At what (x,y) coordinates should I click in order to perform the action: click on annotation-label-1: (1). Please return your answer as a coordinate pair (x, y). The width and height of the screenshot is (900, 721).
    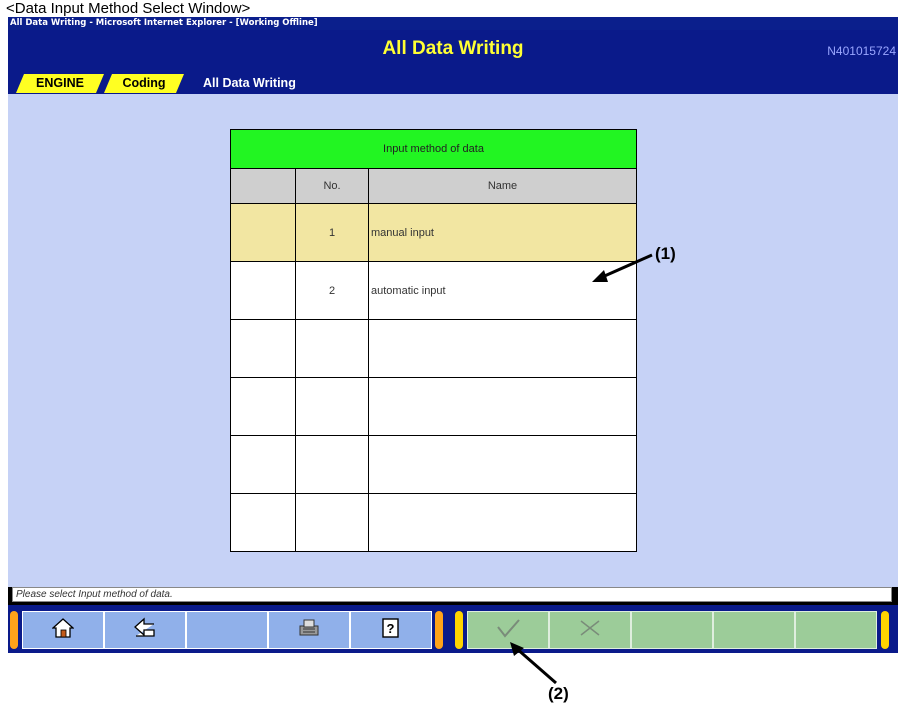
    Looking at the image, I should click on (665, 253).